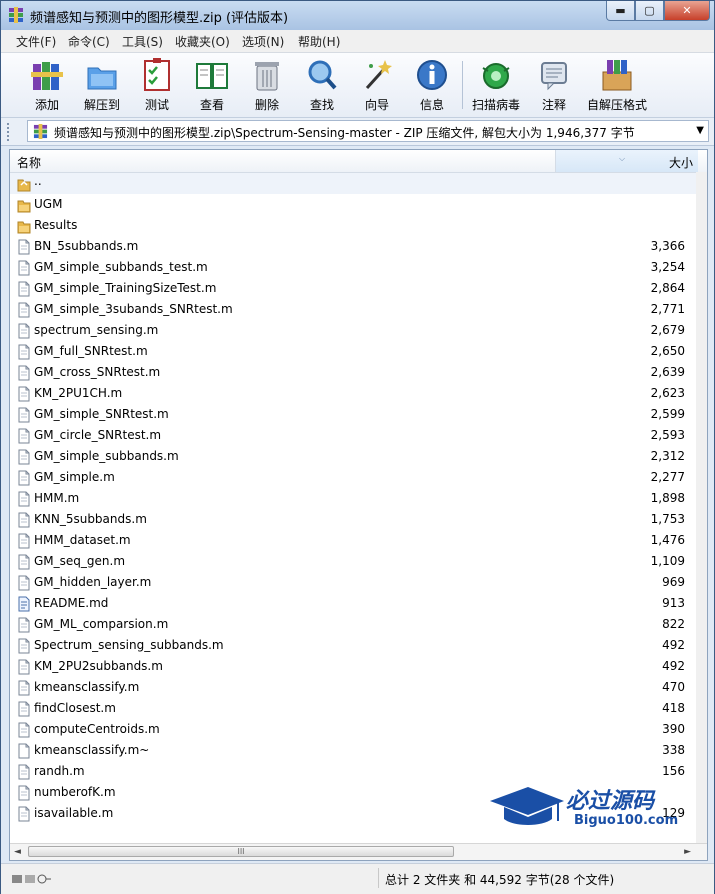 The width and height of the screenshot is (715, 894). Describe the element at coordinates (667, 372) in the screenshot. I see `file-size: 2,639` at that location.